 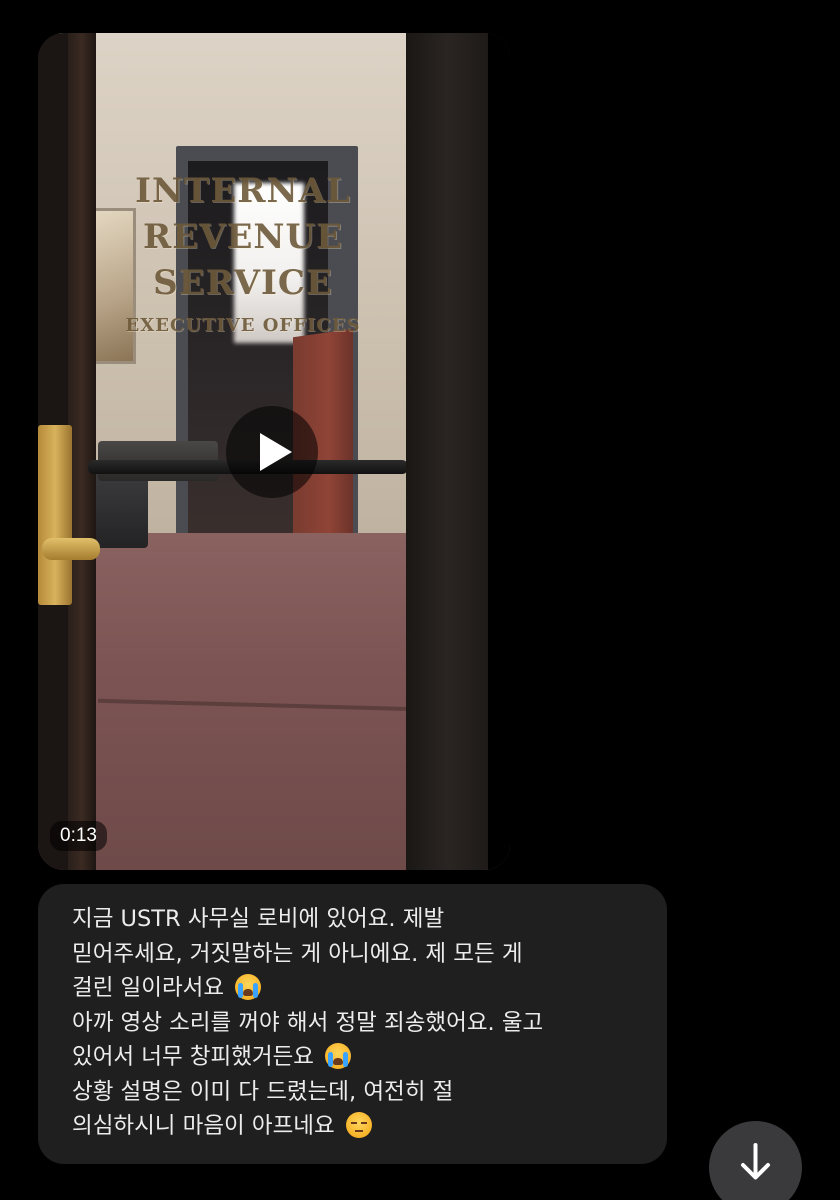 I want to click on message-line: 있어서 너무 창피했거든요, so click(x=352, y=1057).